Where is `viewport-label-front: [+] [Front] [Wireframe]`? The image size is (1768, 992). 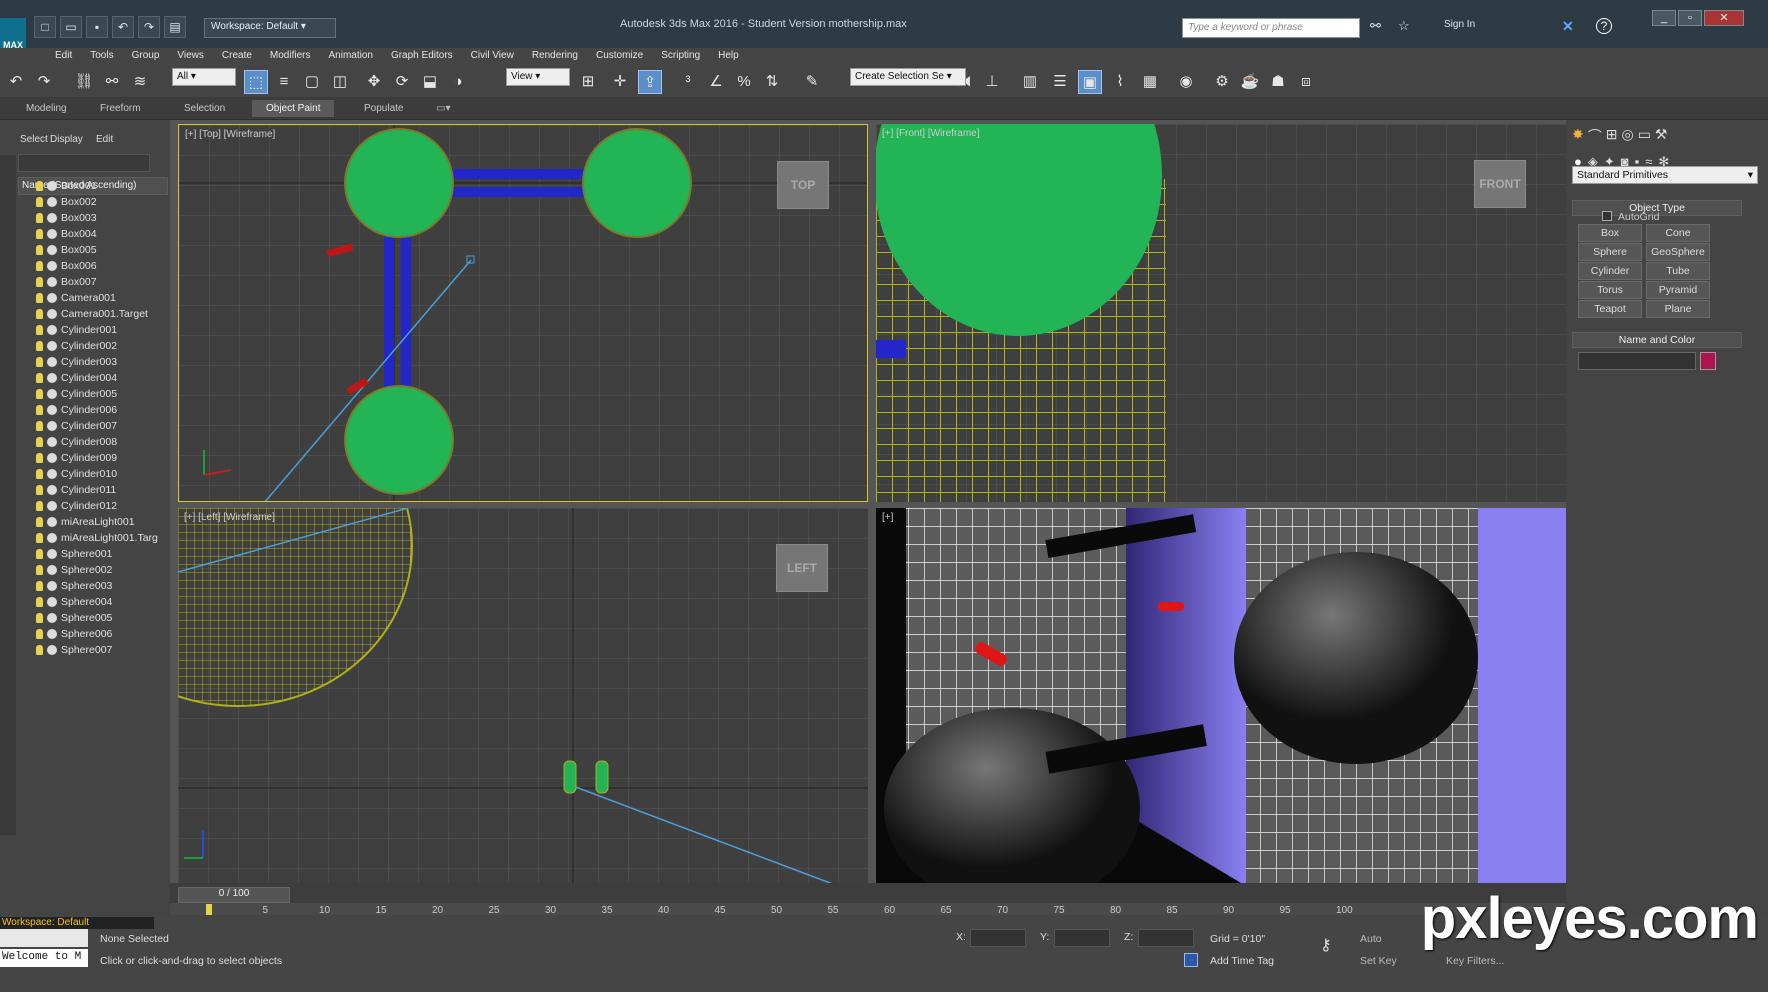 viewport-label-front: [+] [Front] [Wireframe] is located at coordinates (931, 133).